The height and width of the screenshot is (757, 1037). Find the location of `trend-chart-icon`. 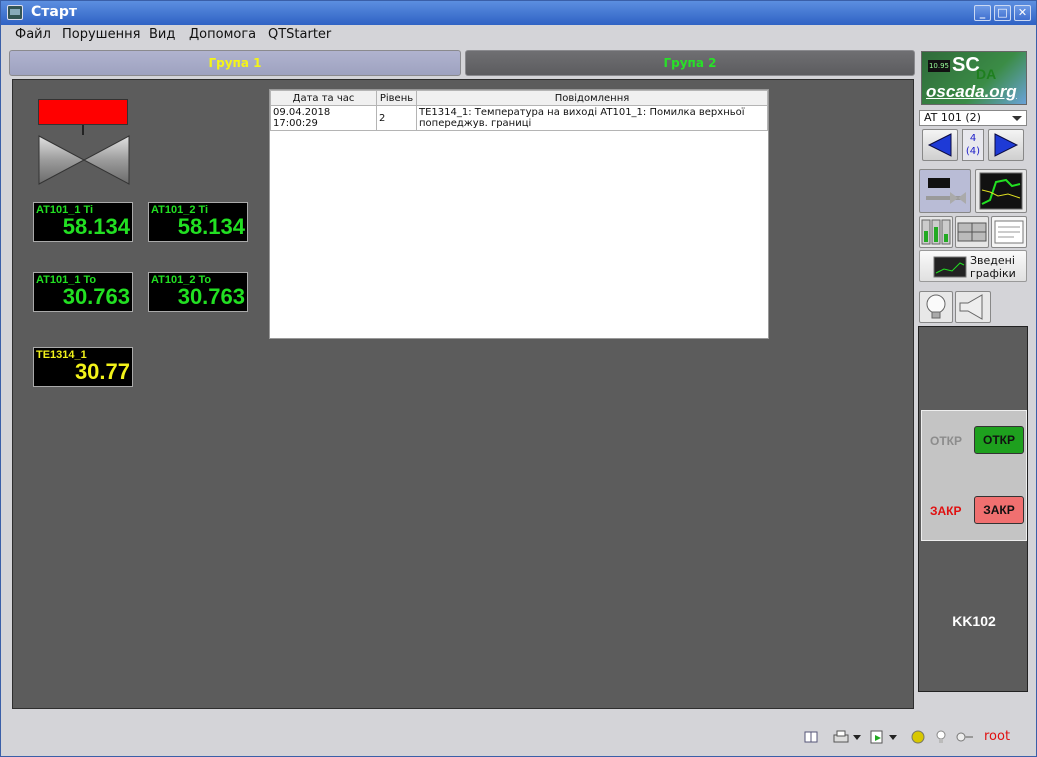

trend-chart-icon is located at coordinates (1001, 191).